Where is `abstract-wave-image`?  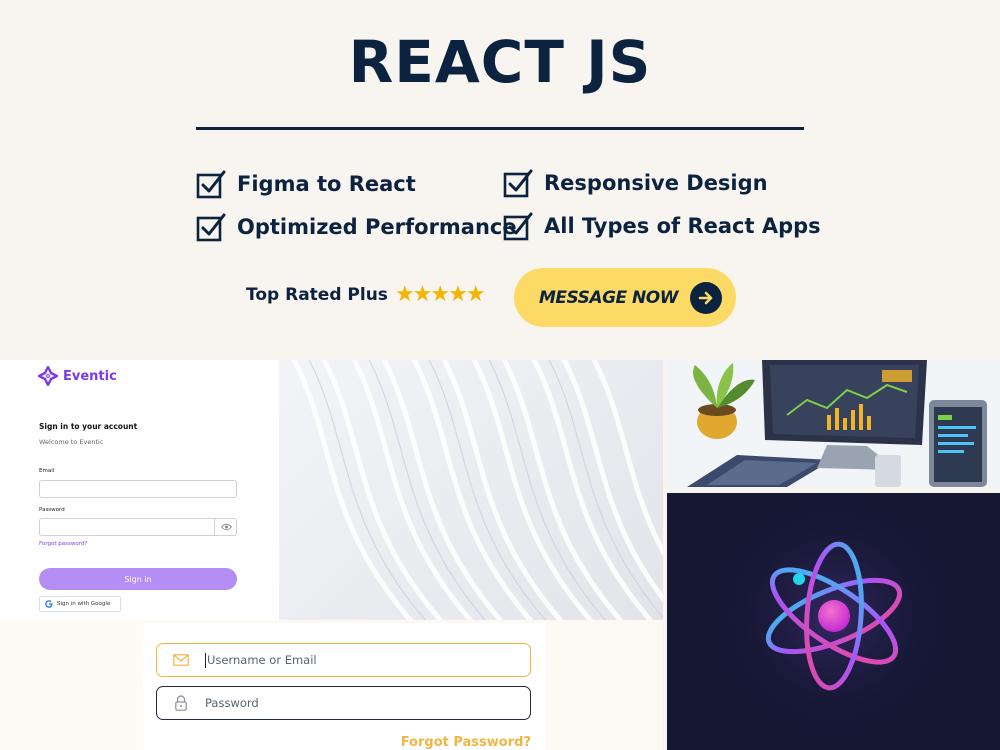 abstract-wave-image is located at coordinates (471, 490).